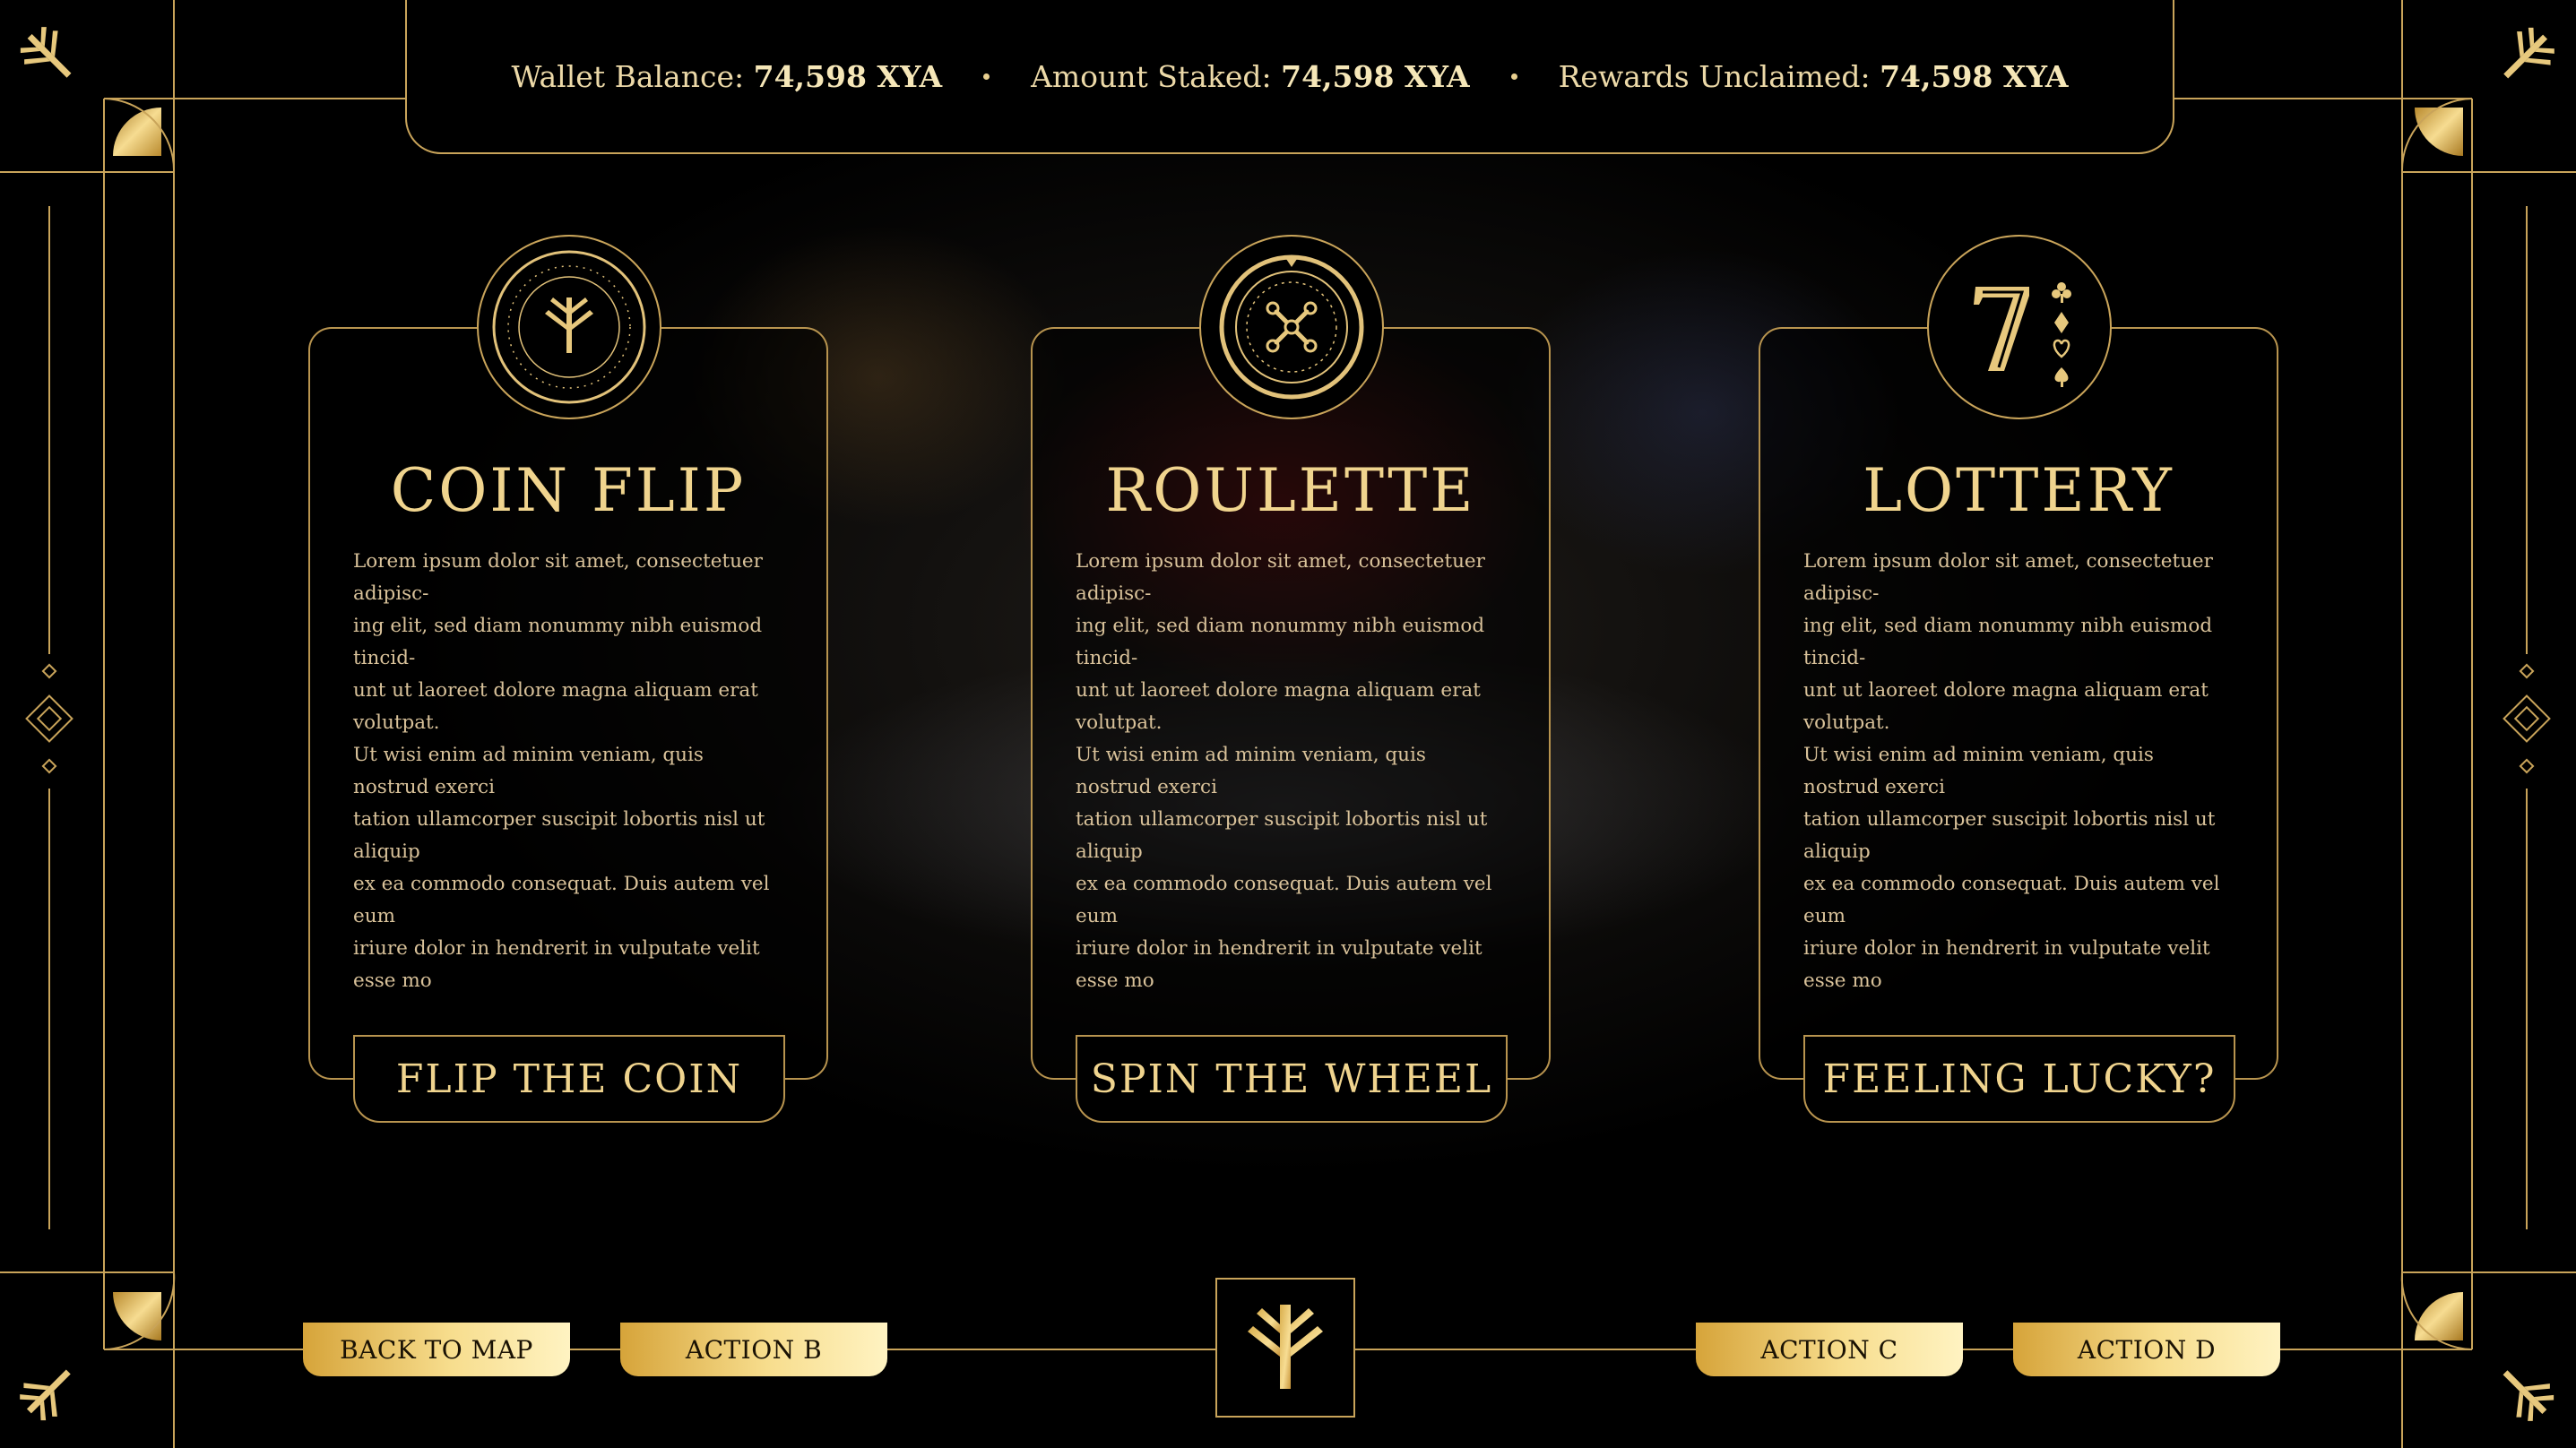 Image resolution: width=2576 pixels, height=1448 pixels. What do you see at coordinates (727, 76) in the screenshot?
I see `wallet-balance: Wallet Balance: 74,598 XYA` at bounding box center [727, 76].